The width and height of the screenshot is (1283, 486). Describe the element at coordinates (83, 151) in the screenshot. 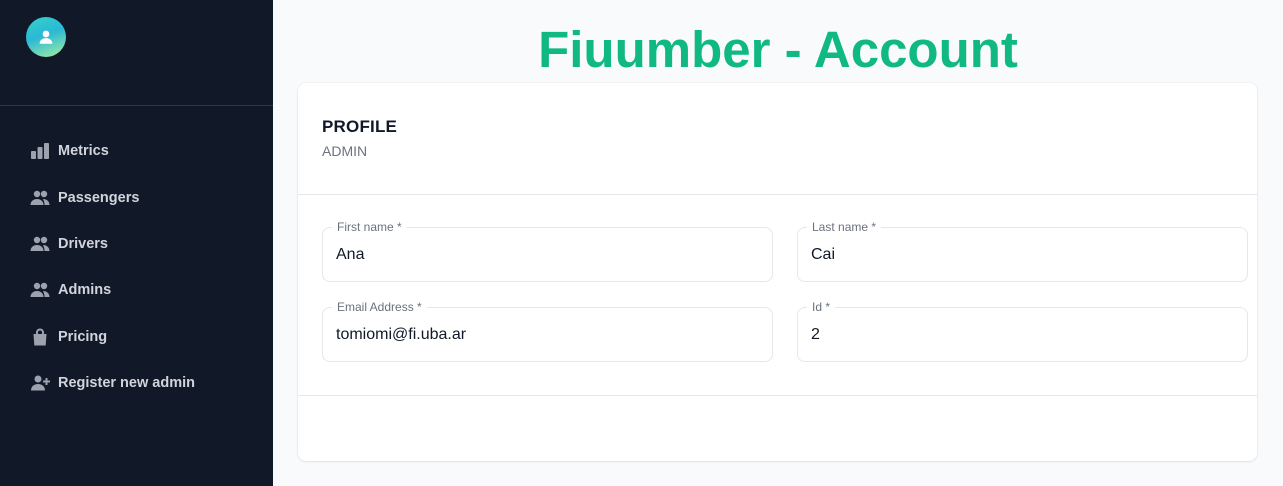

I see `sidebar-item-label: Metrics` at that location.